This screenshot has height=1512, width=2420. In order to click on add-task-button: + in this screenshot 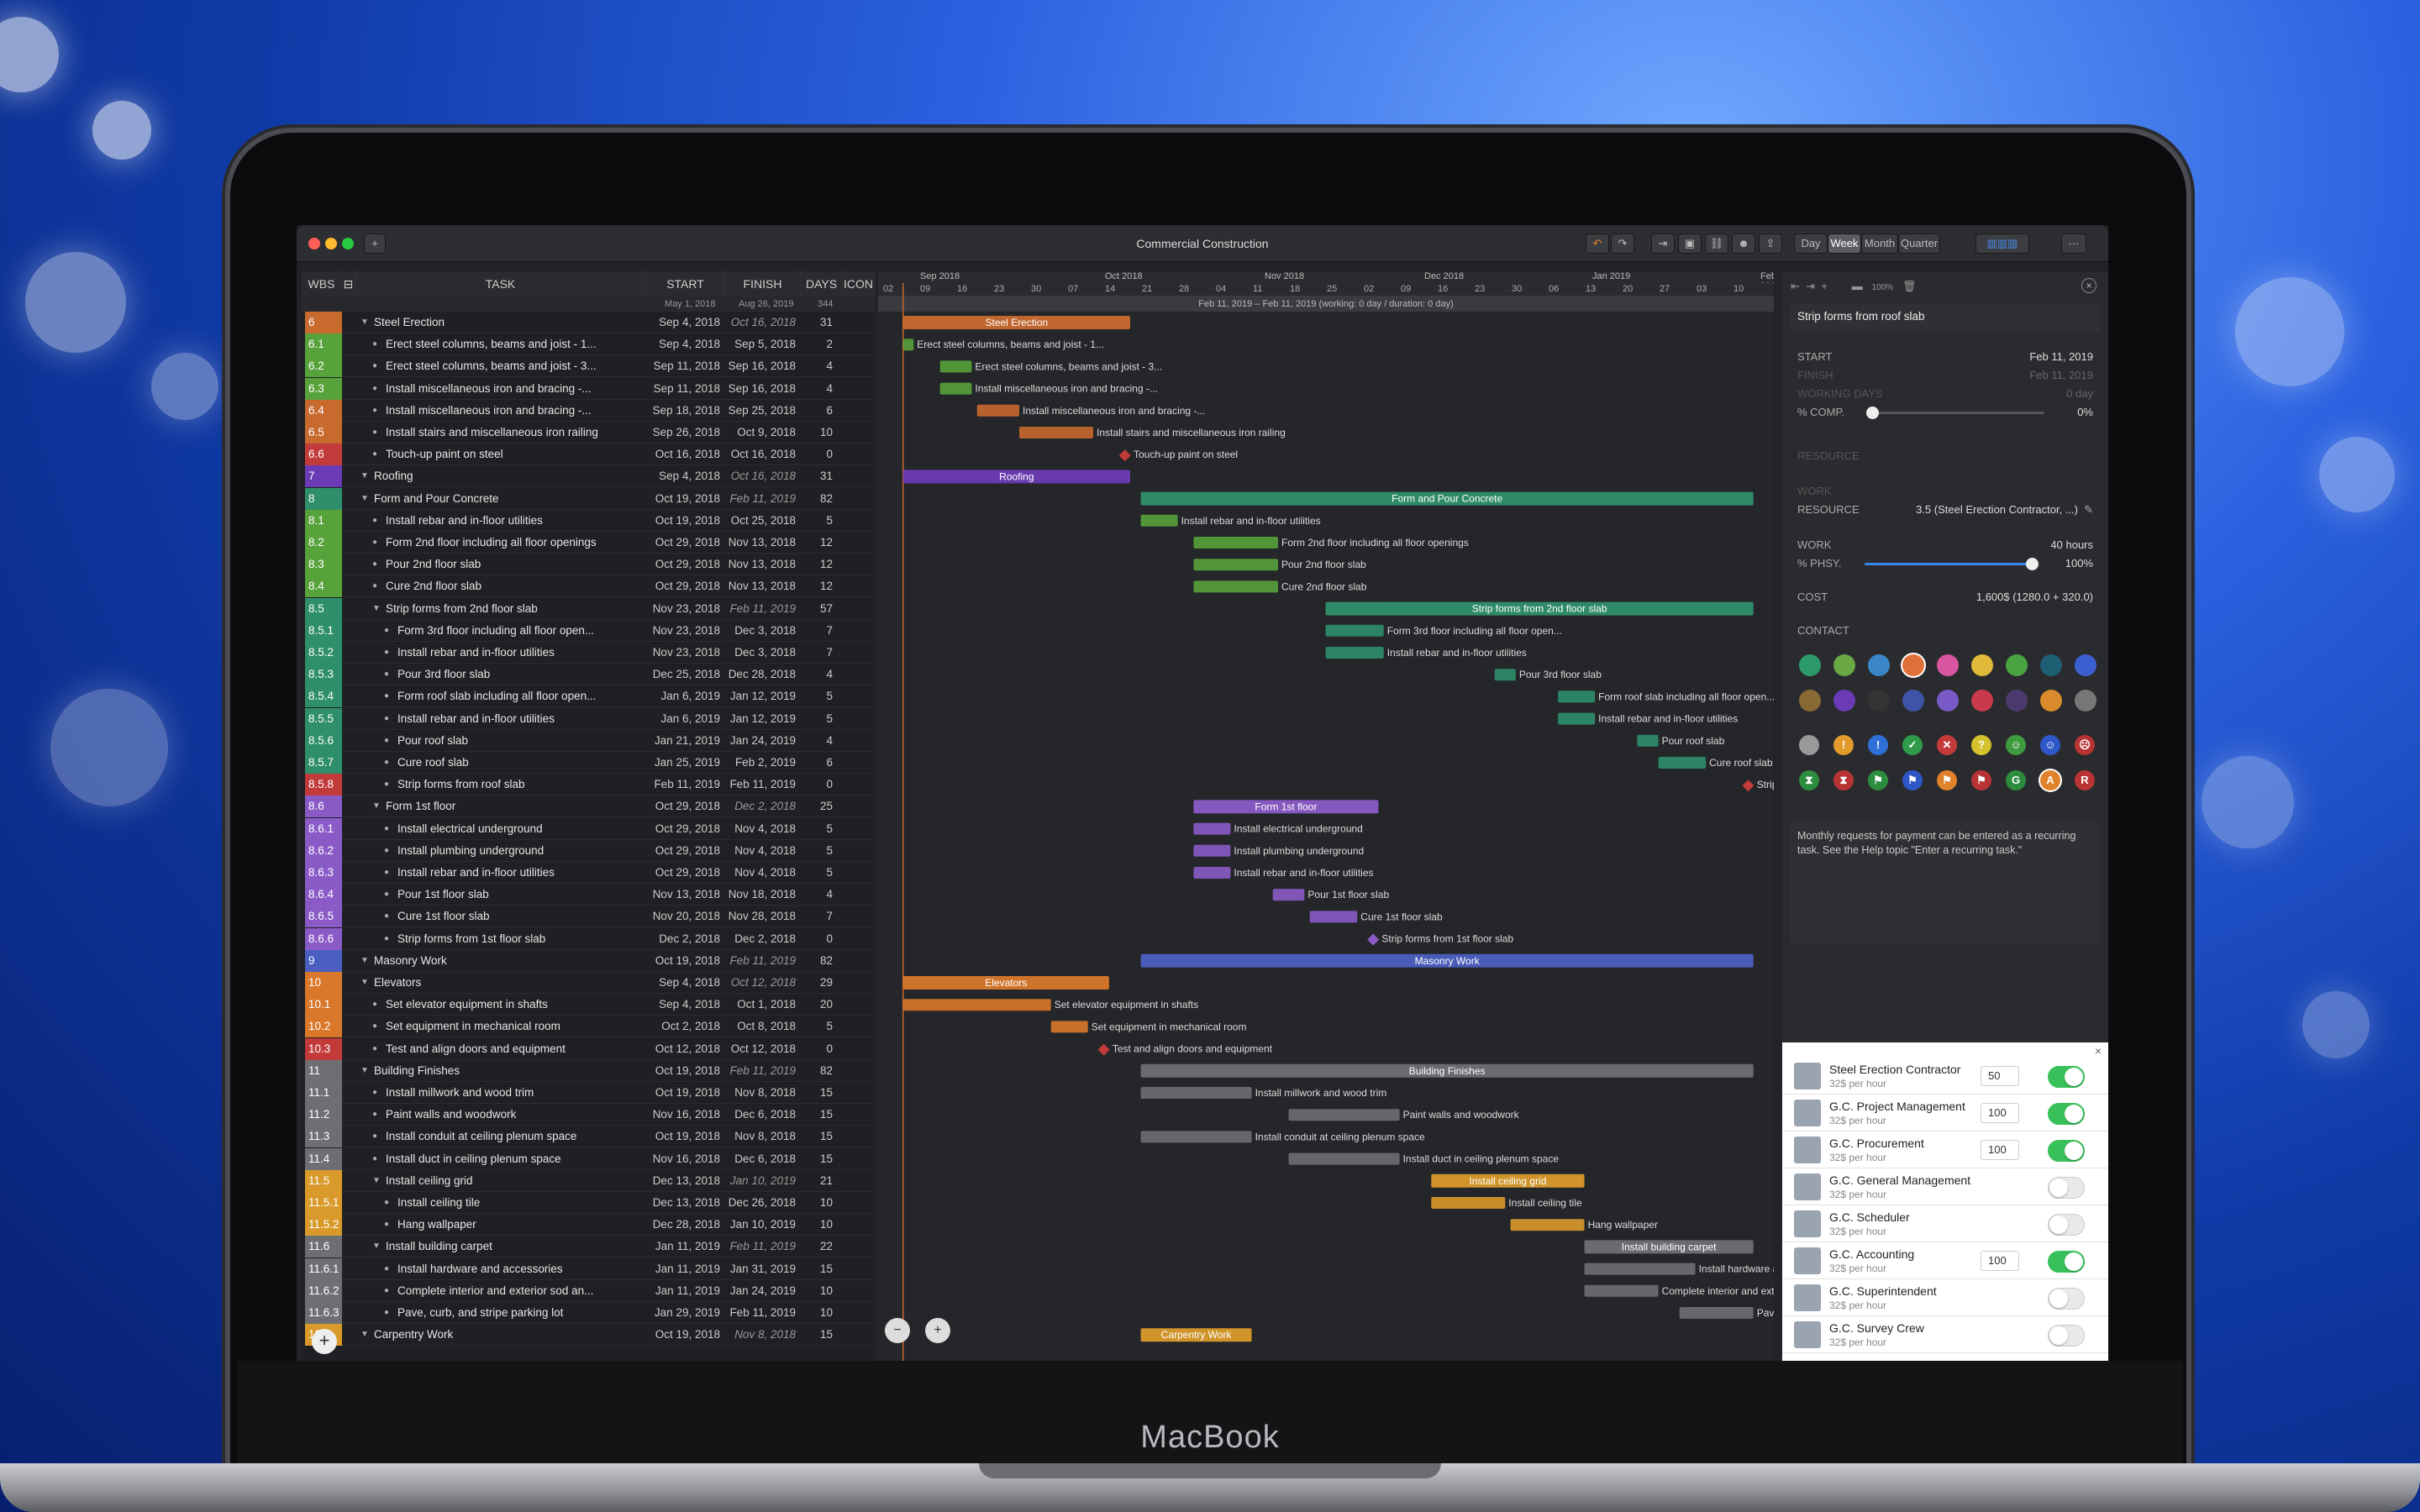, I will do `click(324, 1341)`.